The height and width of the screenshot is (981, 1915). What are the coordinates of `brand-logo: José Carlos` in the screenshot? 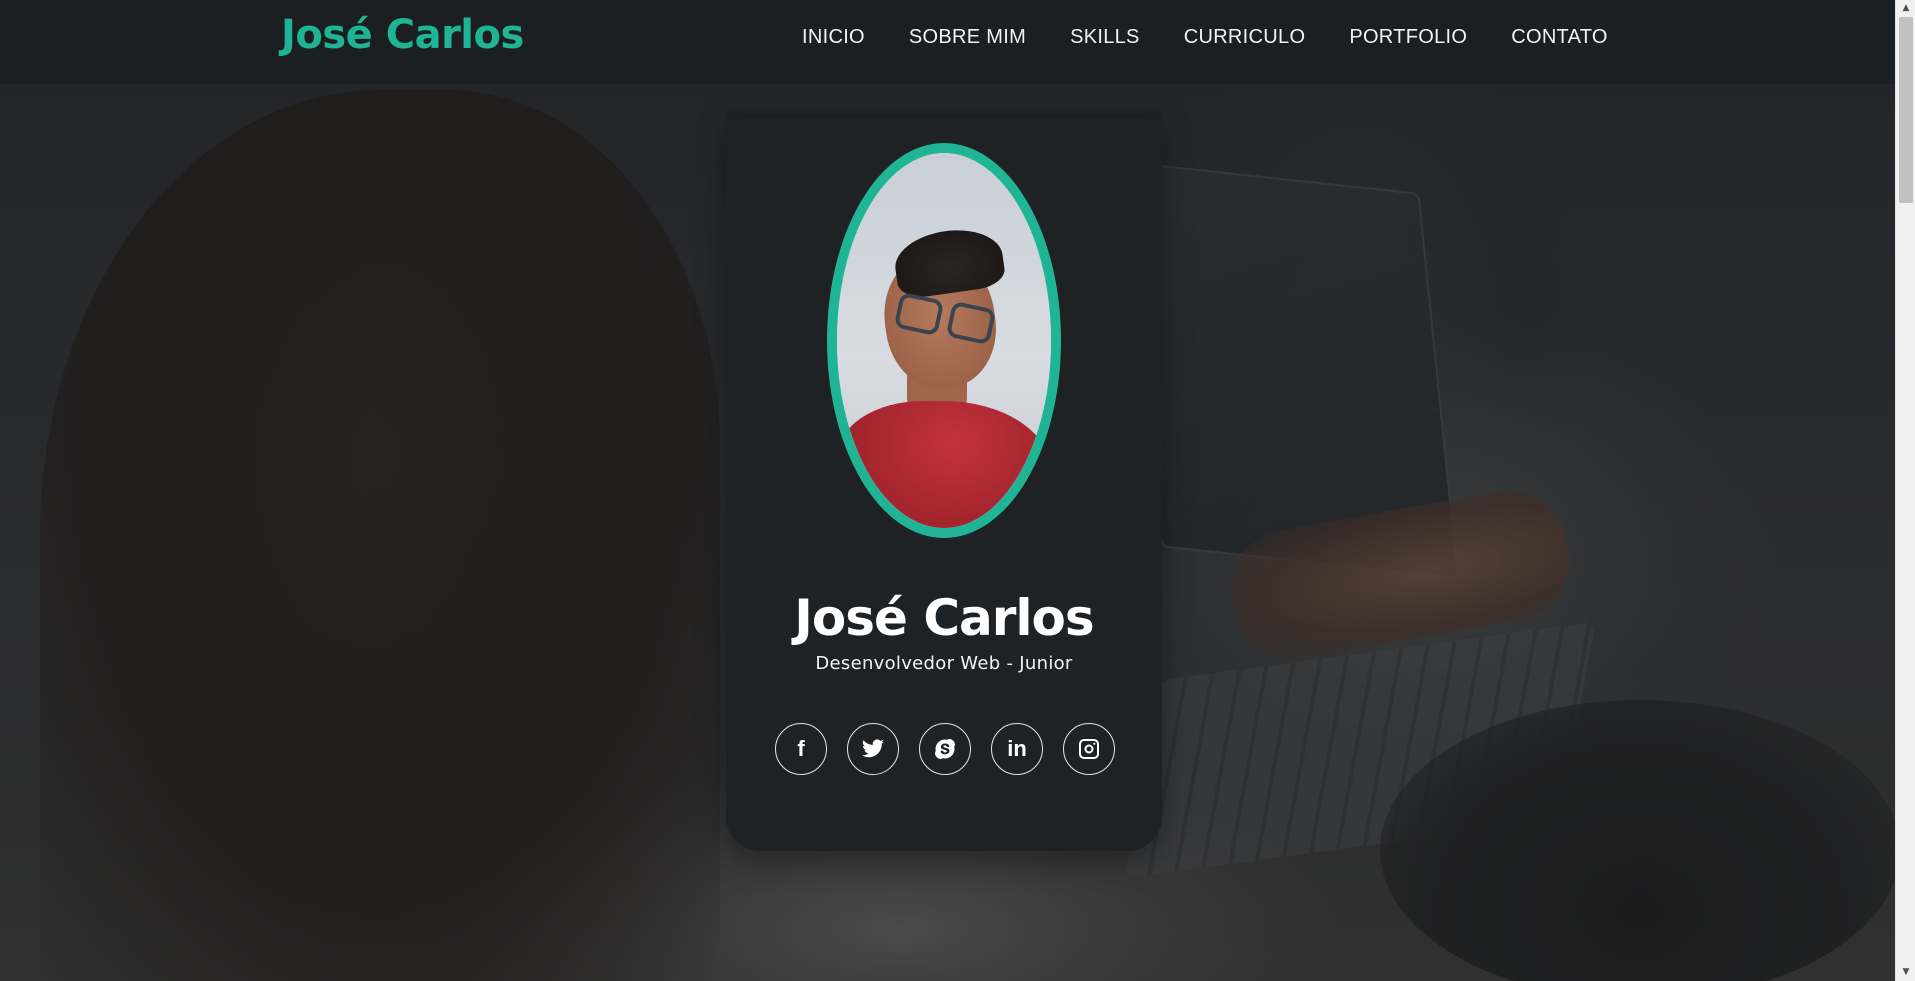 It's located at (402, 35).